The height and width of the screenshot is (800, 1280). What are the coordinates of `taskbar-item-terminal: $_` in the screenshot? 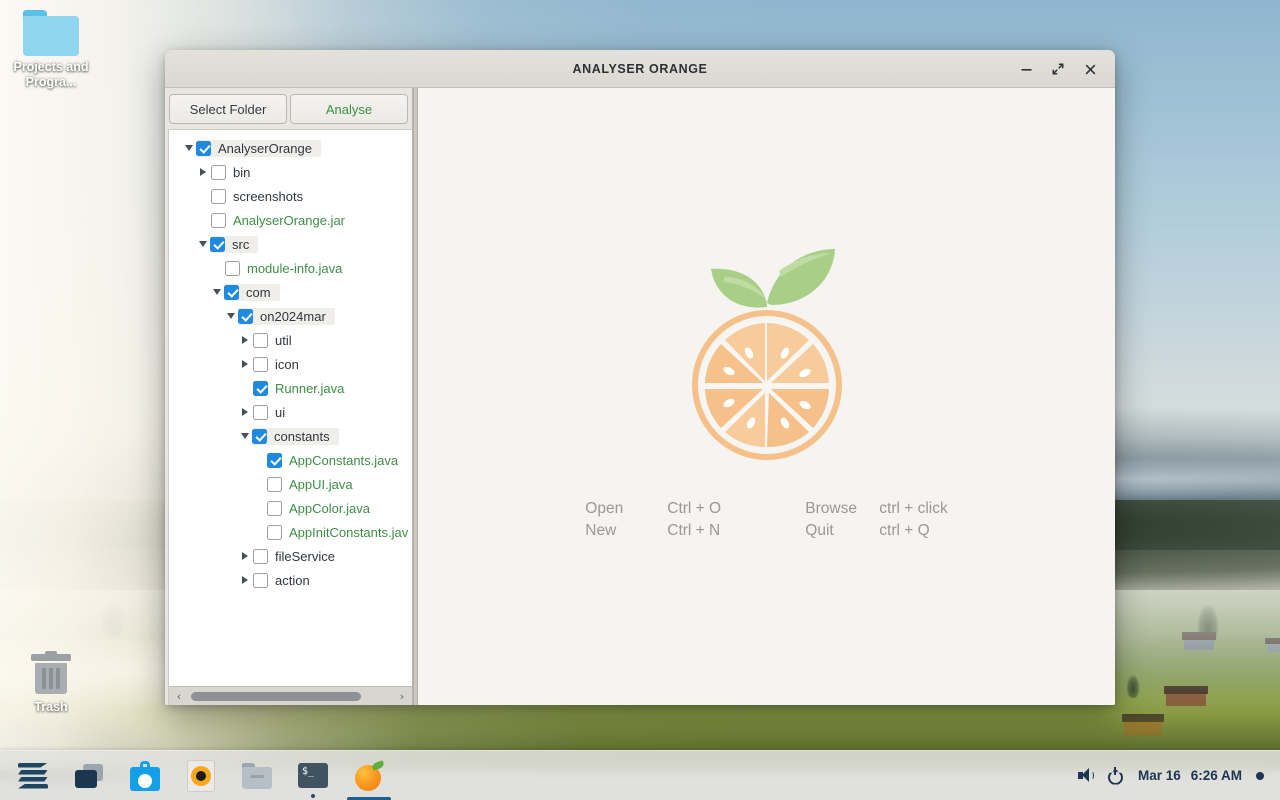 It's located at (313, 776).